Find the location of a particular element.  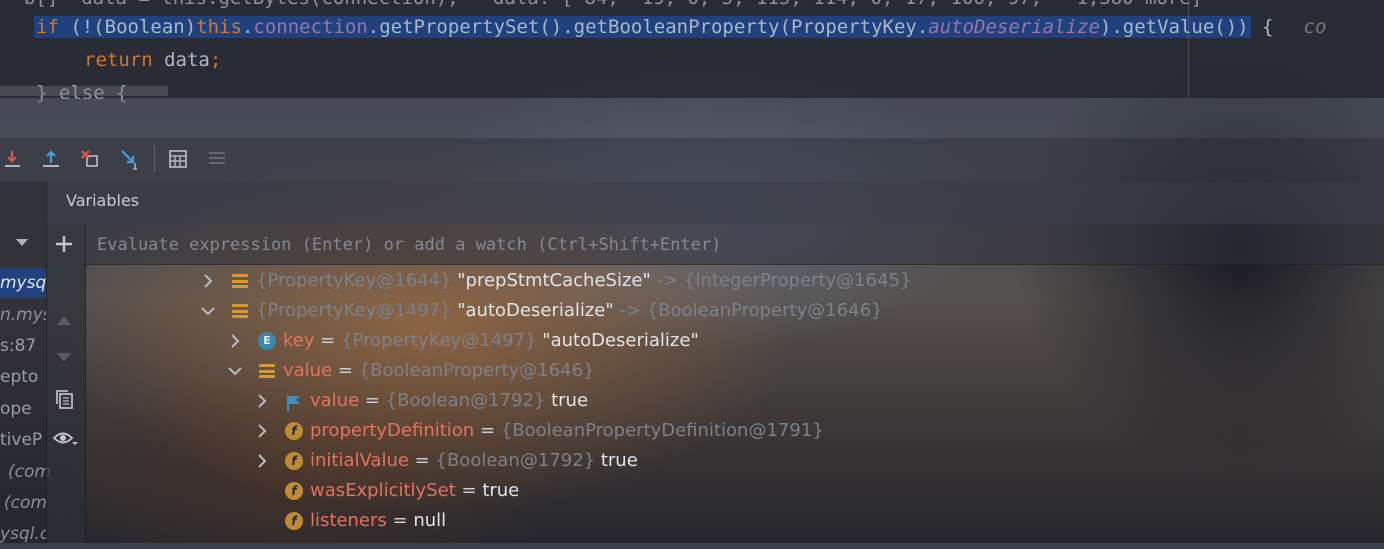

variable-row-text: listeners = null is located at coordinates (378, 521).